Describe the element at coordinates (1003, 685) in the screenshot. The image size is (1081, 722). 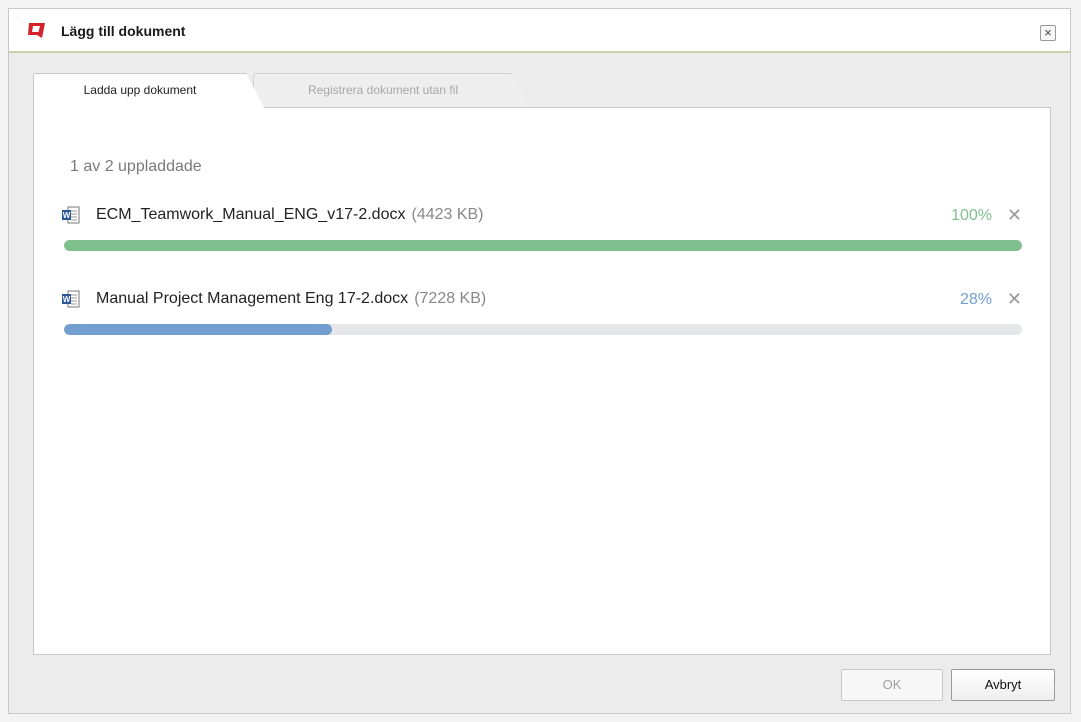
I see `cancel-button: Avbryt` at that location.